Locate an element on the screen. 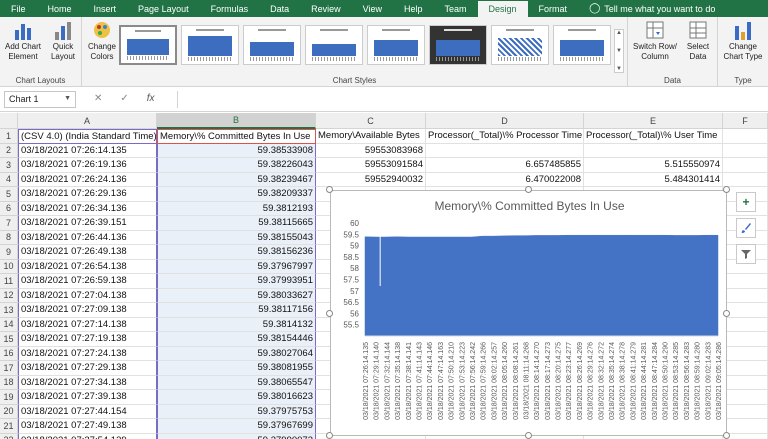 The height and width of the screenshot is (439, 768). column-header-b: B is located at coordinates (236, 121).